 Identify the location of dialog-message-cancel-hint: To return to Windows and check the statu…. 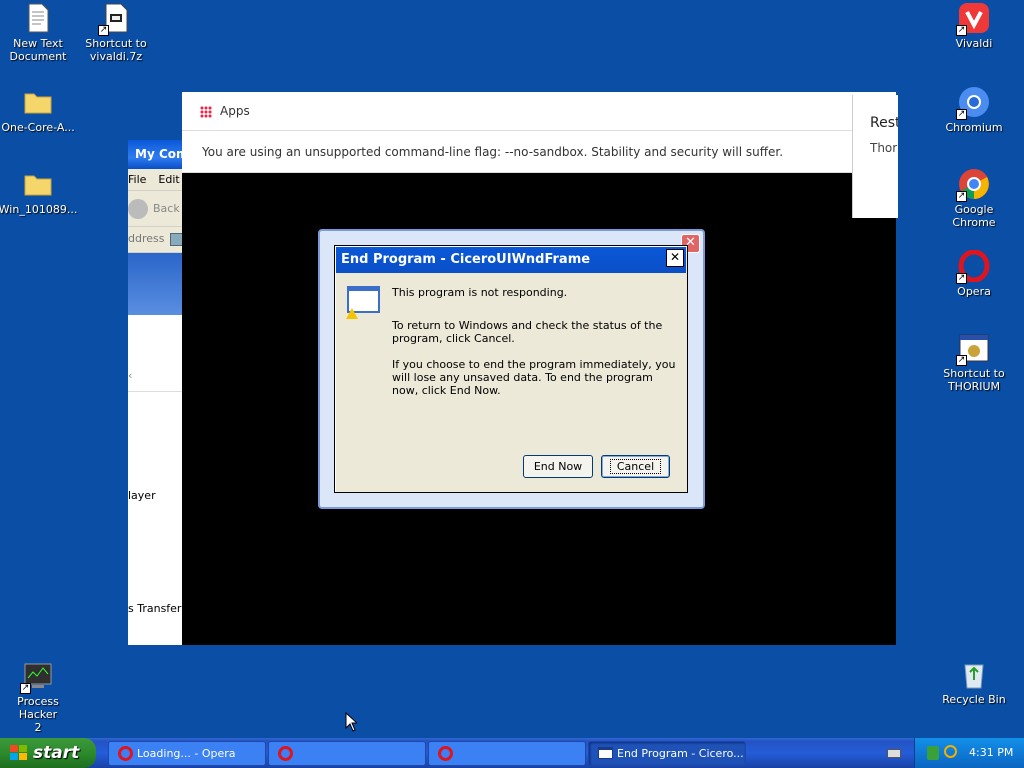
(527, 332).